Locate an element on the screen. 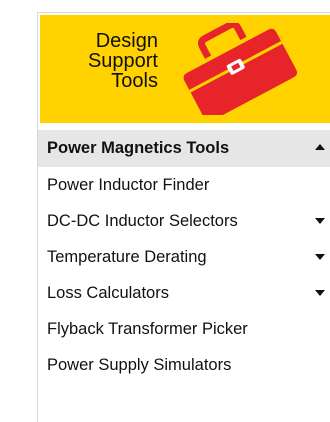 The height and width of the screenshot is (422, 330). banner-title-line-3: Tools is located at coordinates (134, 81).